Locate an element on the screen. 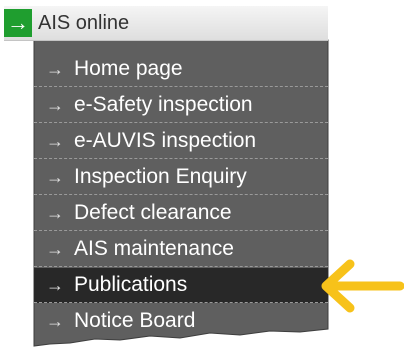 The width and height of the screenshot is (406, 358). menu-item-defect-clearance: → Defect clearance is located at coordinates (181, 213).